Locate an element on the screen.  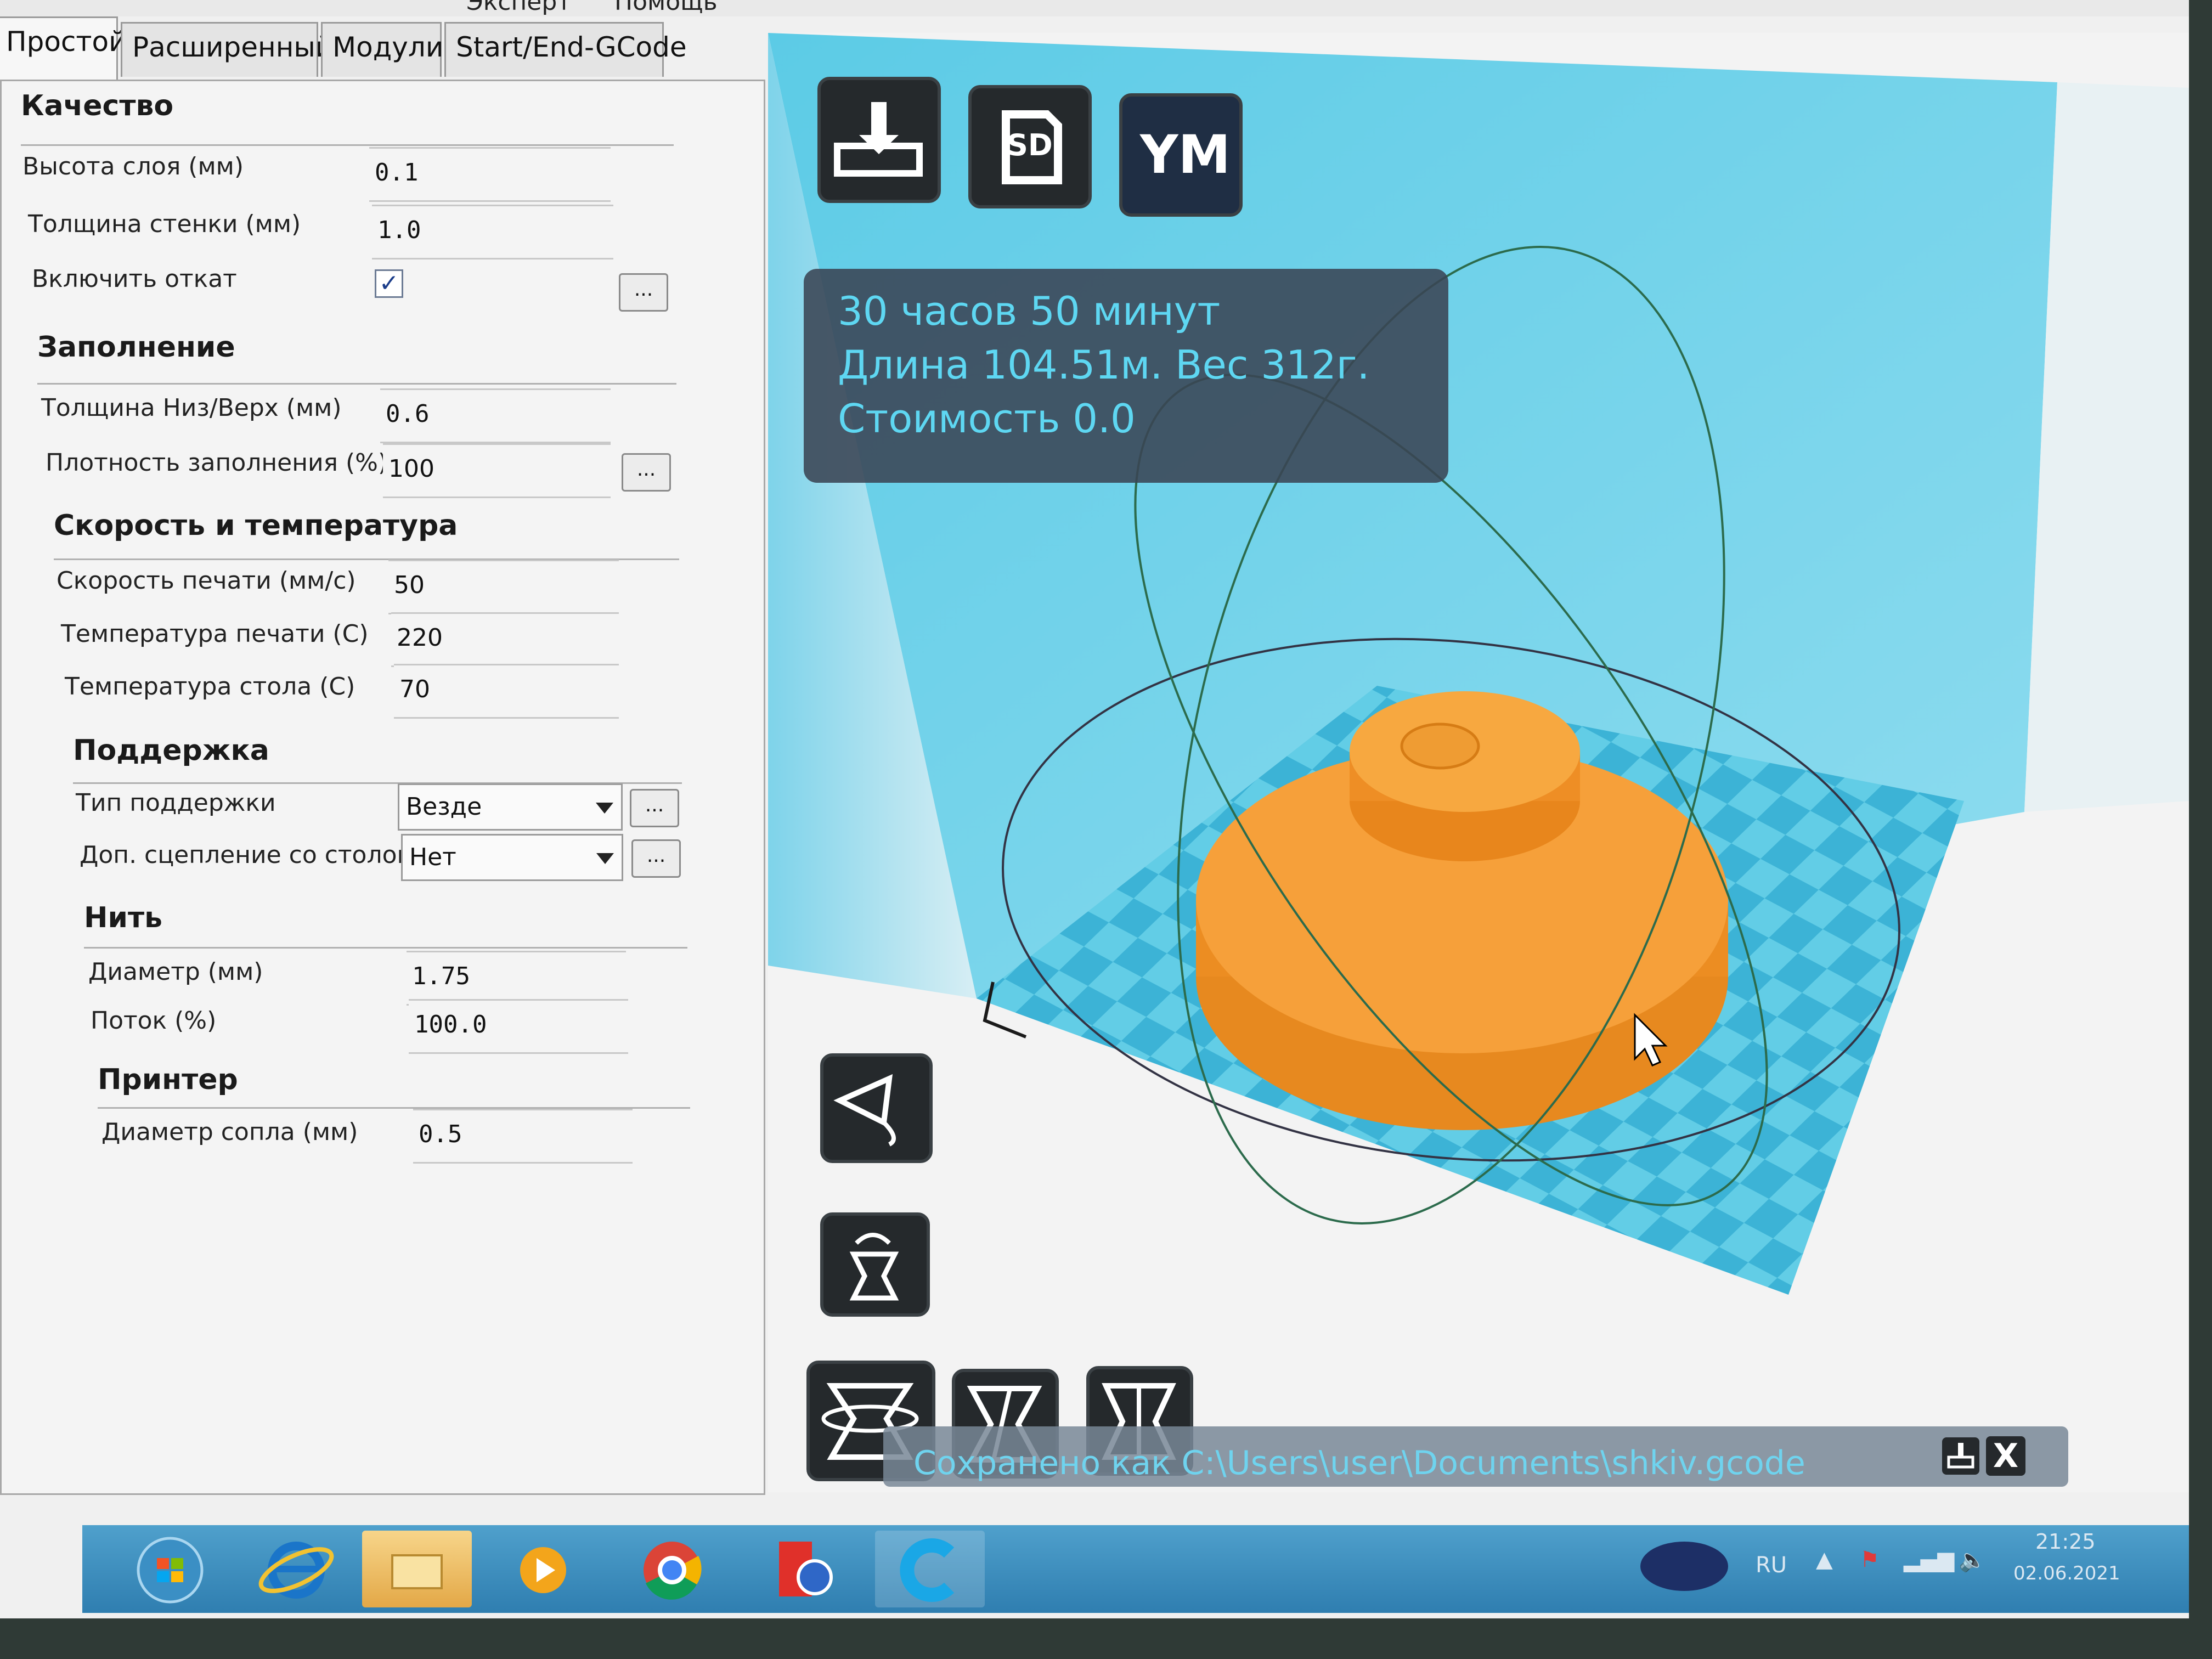
bed-temperature-input: 70 is located at coordinates (507, 691).